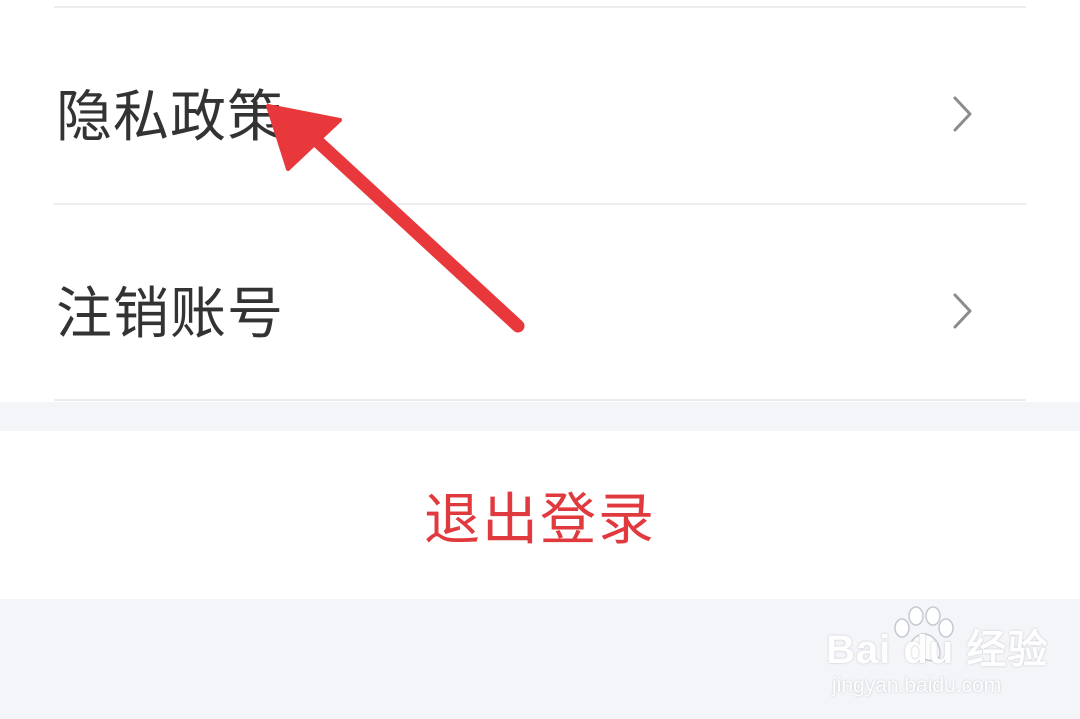  Describe the element at coordinates (170, 314) in the screenshot. I see `menu-item-label: 注销账号` at that location.